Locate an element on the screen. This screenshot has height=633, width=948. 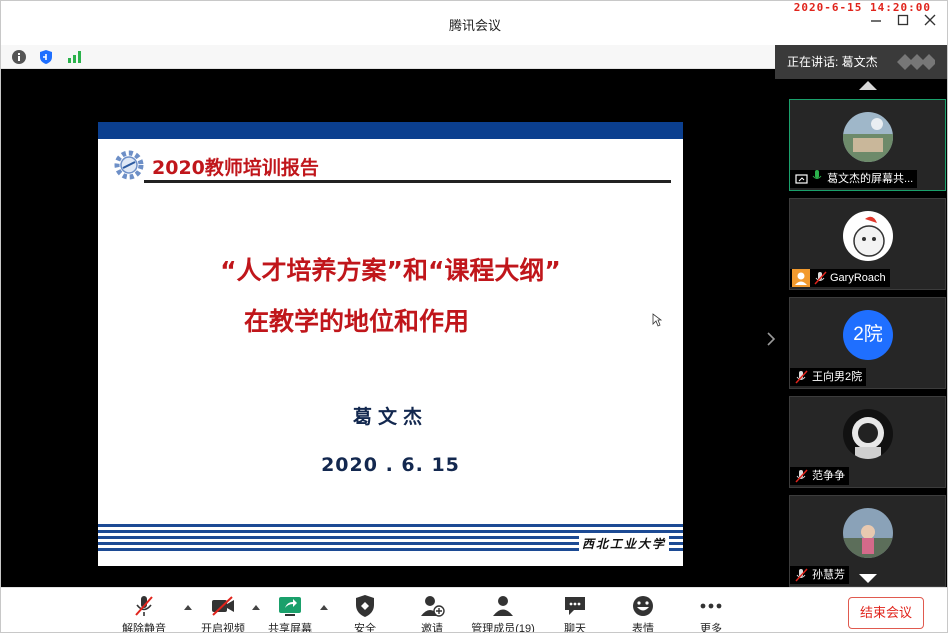
slide-title-line2: 在教学的地位和作用 is located at coordinates (357, 321).